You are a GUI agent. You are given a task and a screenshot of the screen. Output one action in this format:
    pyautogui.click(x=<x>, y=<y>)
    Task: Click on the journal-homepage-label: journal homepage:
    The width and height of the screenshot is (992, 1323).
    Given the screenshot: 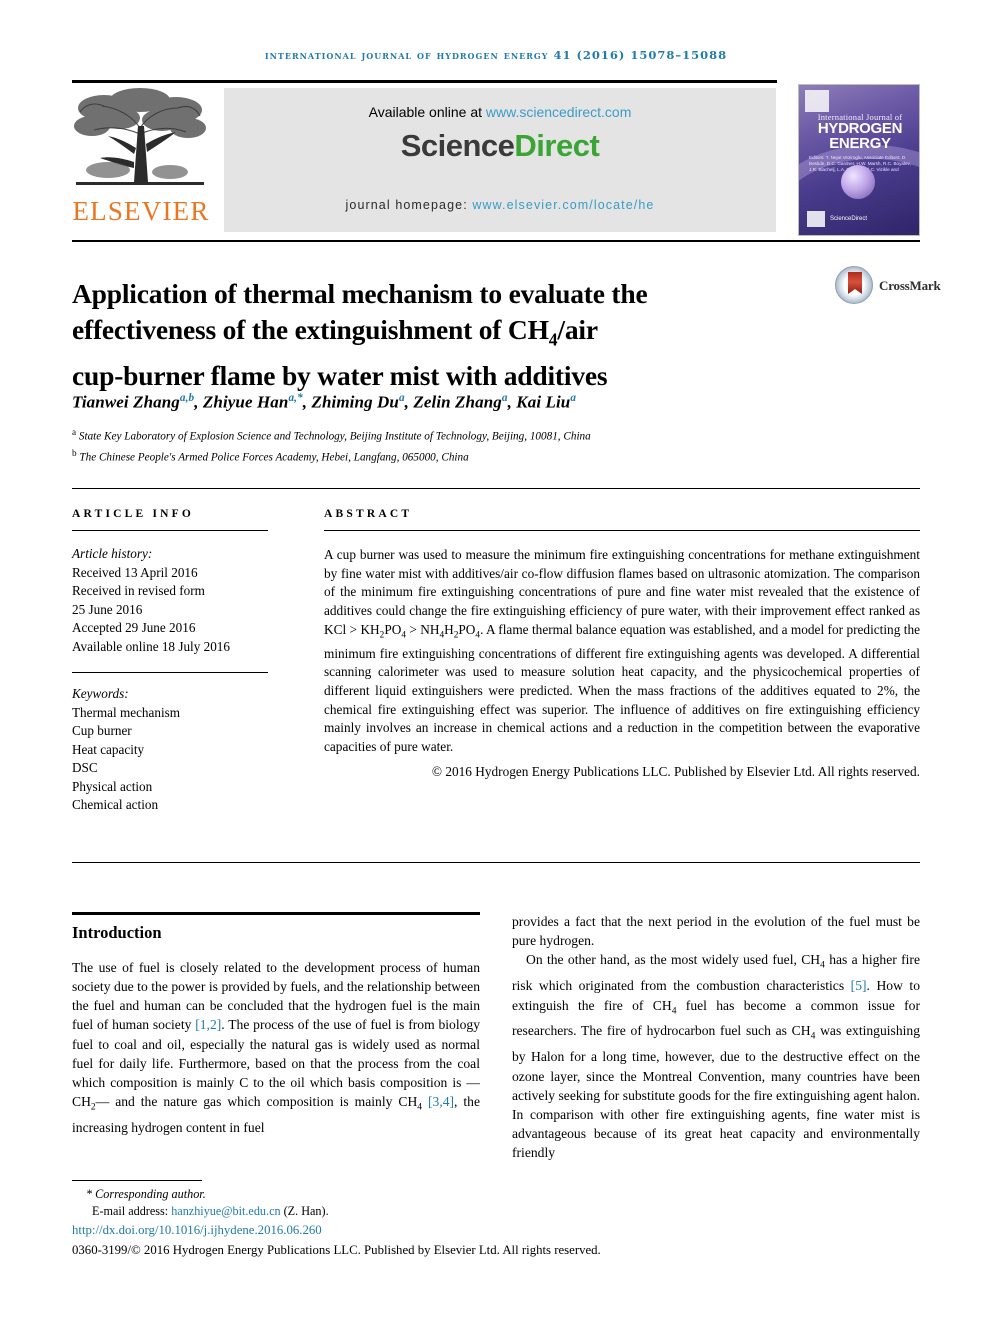 What is the action you would take?
    pyautogui.click(x=409, y=205)
    